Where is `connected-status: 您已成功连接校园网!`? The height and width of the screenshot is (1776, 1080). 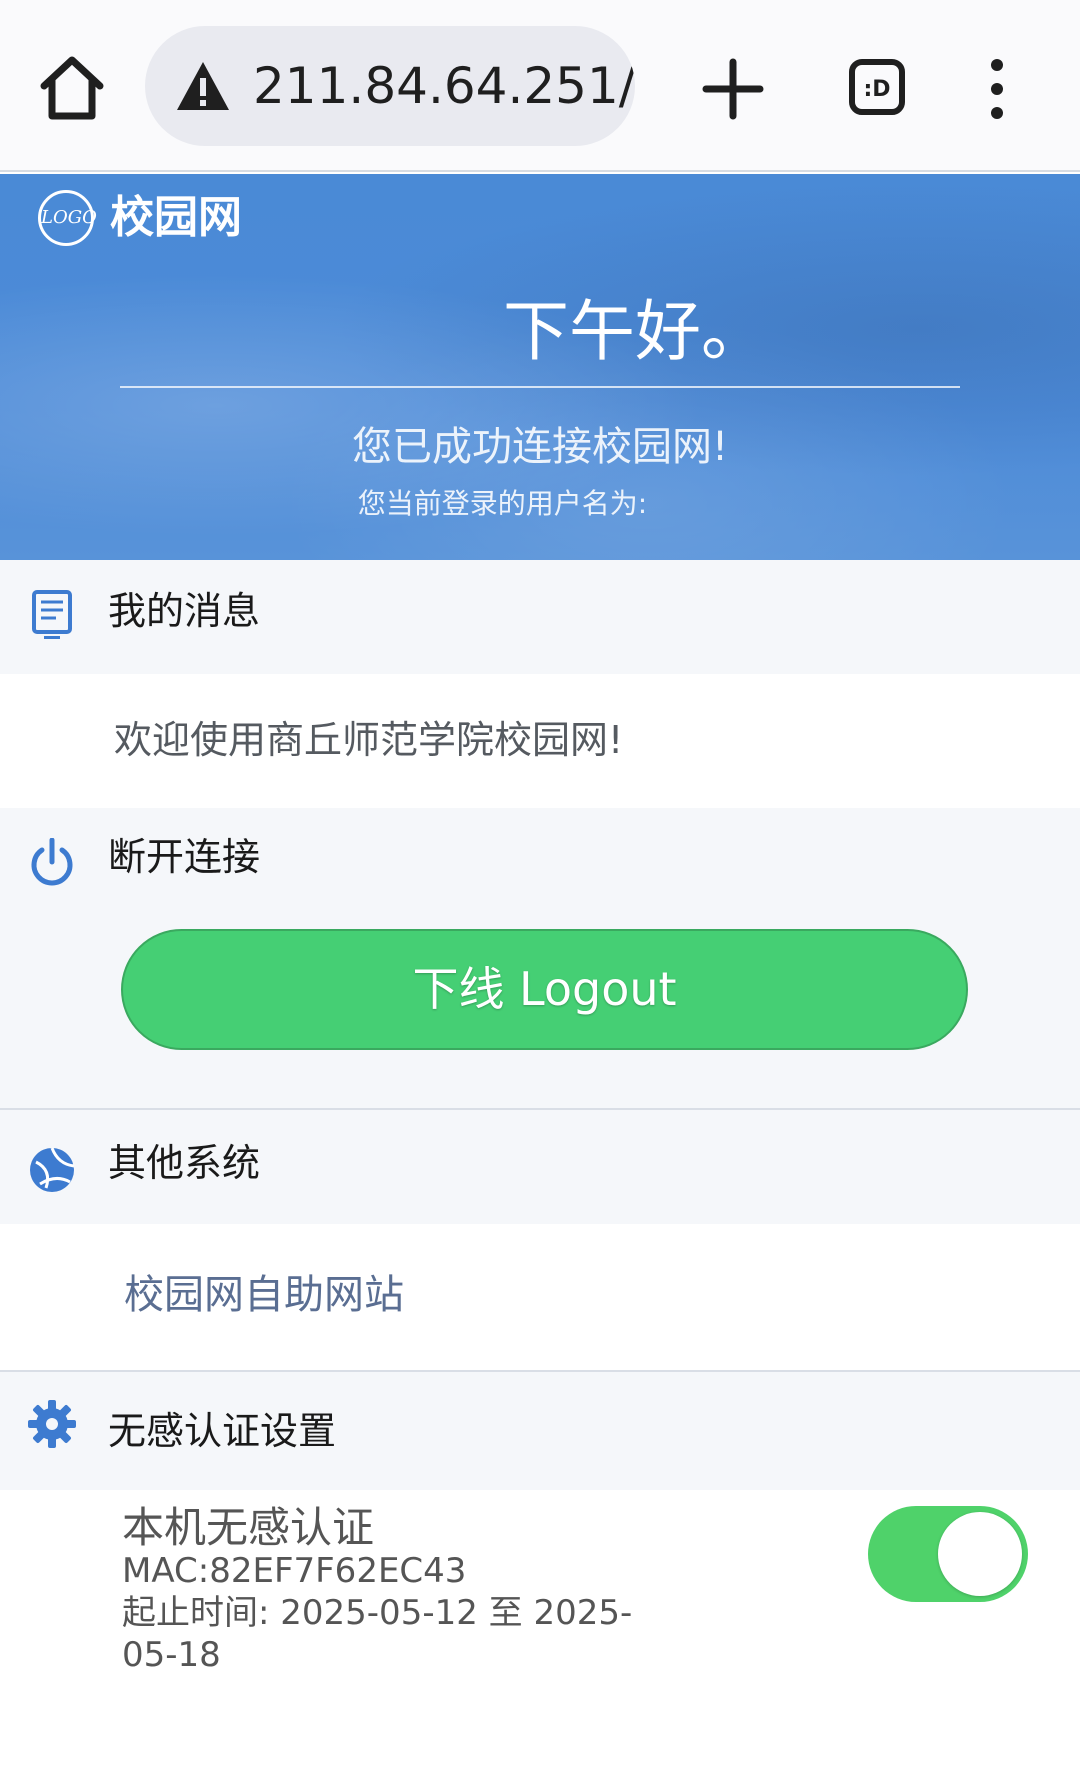
connected-status: 您已成功连接校园网! is located at coordinates (540, 447).